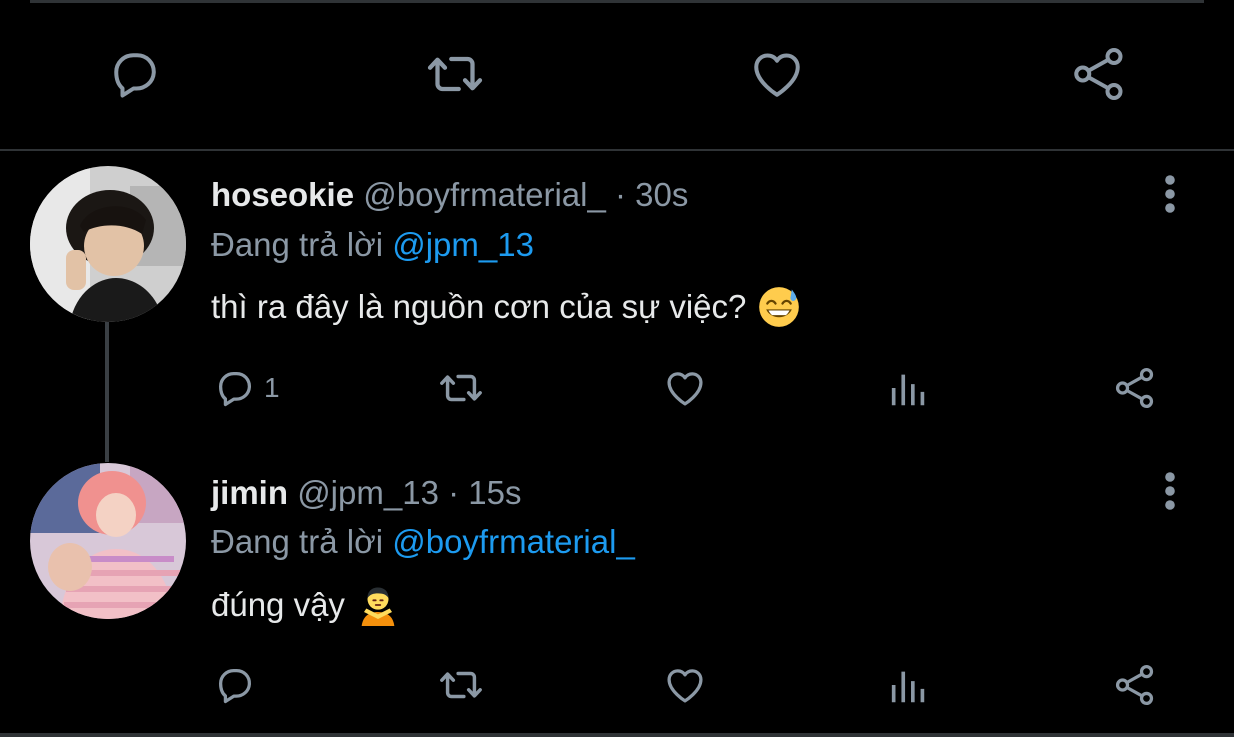 The height and width of the screenshot is (737, 1234). I want to click on timestamp: 15s, so click(494, 492).